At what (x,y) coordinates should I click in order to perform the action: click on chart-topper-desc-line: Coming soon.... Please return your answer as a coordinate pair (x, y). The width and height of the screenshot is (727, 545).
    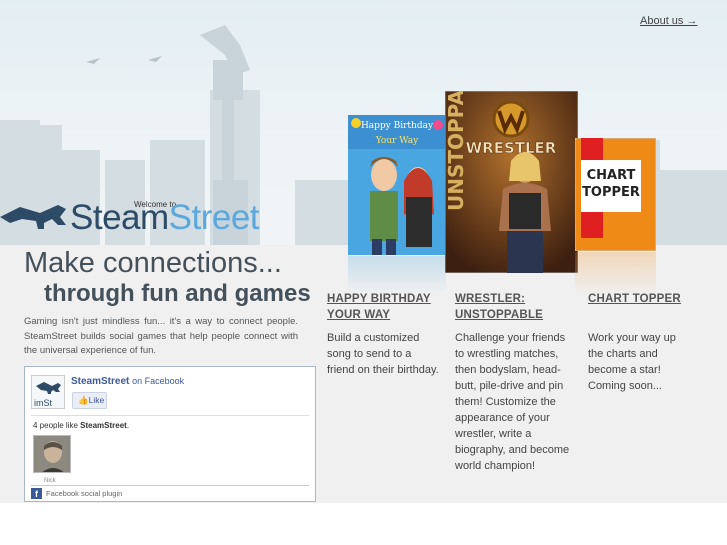
    Looking at the image, I should click on (625, 386).